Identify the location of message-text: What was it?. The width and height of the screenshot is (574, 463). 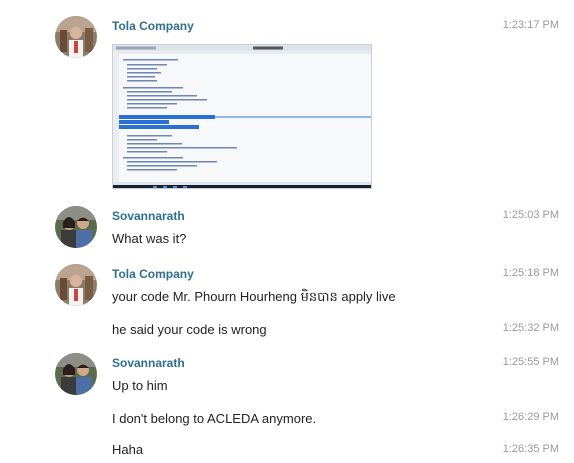
(149, 238).